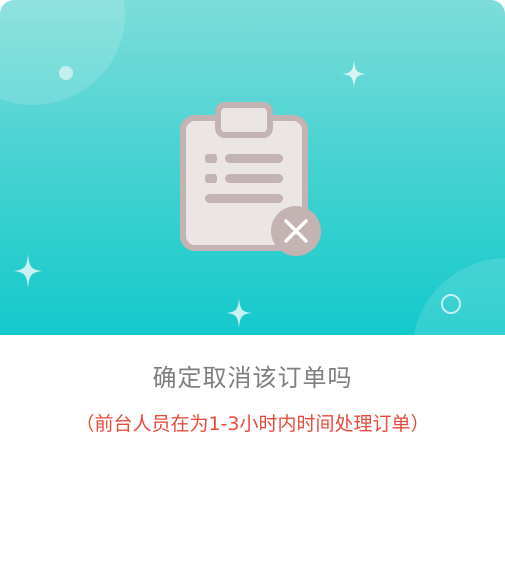  I want to click on decorative-ring, so click(451, 304).